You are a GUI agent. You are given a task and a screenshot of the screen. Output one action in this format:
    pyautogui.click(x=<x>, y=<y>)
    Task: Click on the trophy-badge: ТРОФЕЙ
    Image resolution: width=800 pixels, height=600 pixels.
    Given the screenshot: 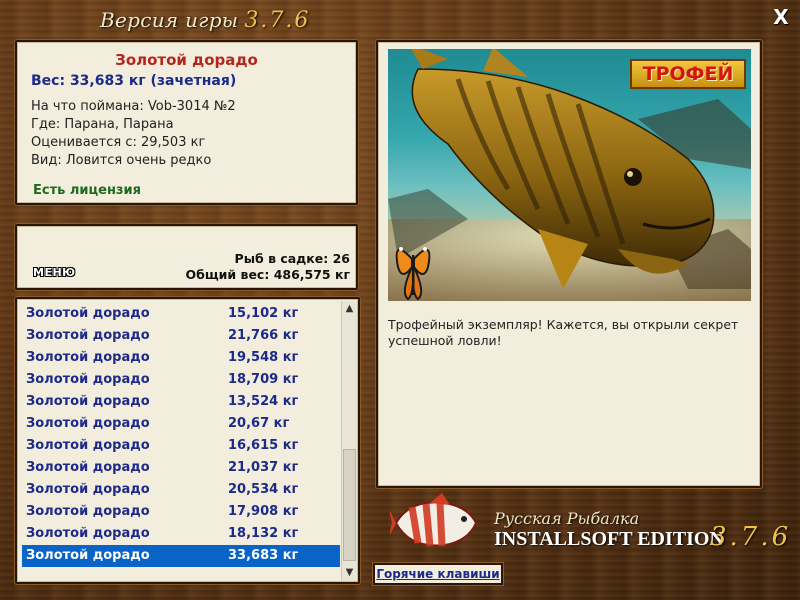 What is the action you would take?
    pyautogui.click(x=688, y=74)
    